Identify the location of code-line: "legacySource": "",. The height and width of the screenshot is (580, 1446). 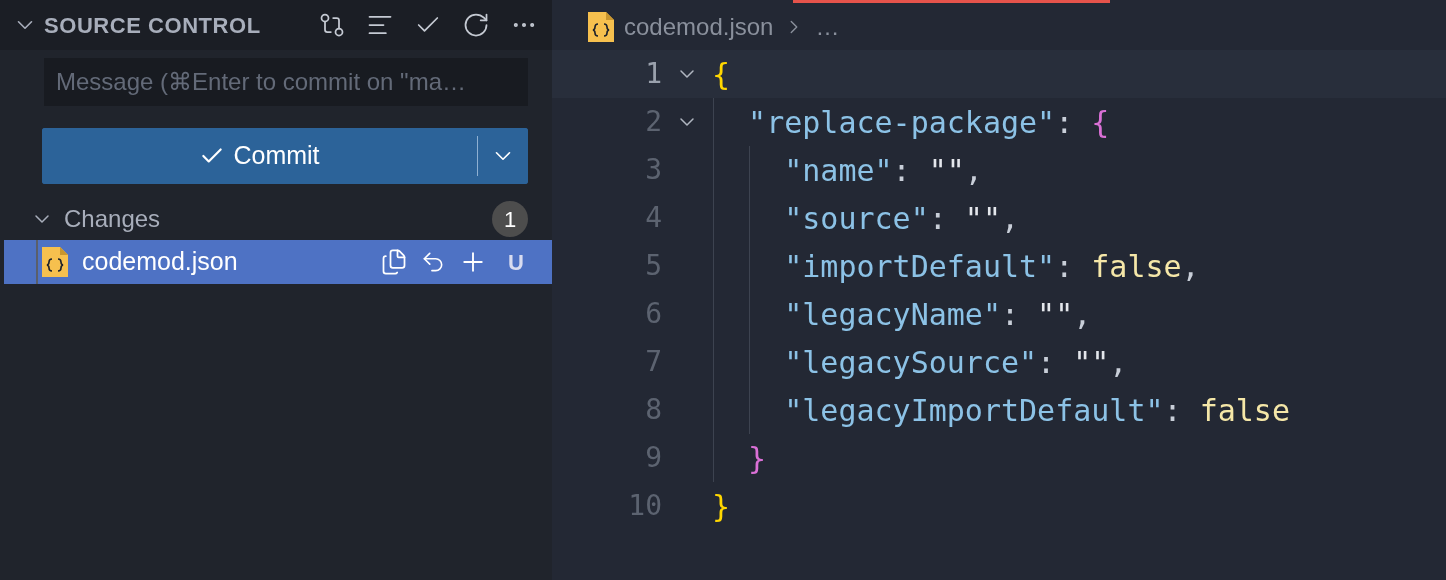
(955, 362).